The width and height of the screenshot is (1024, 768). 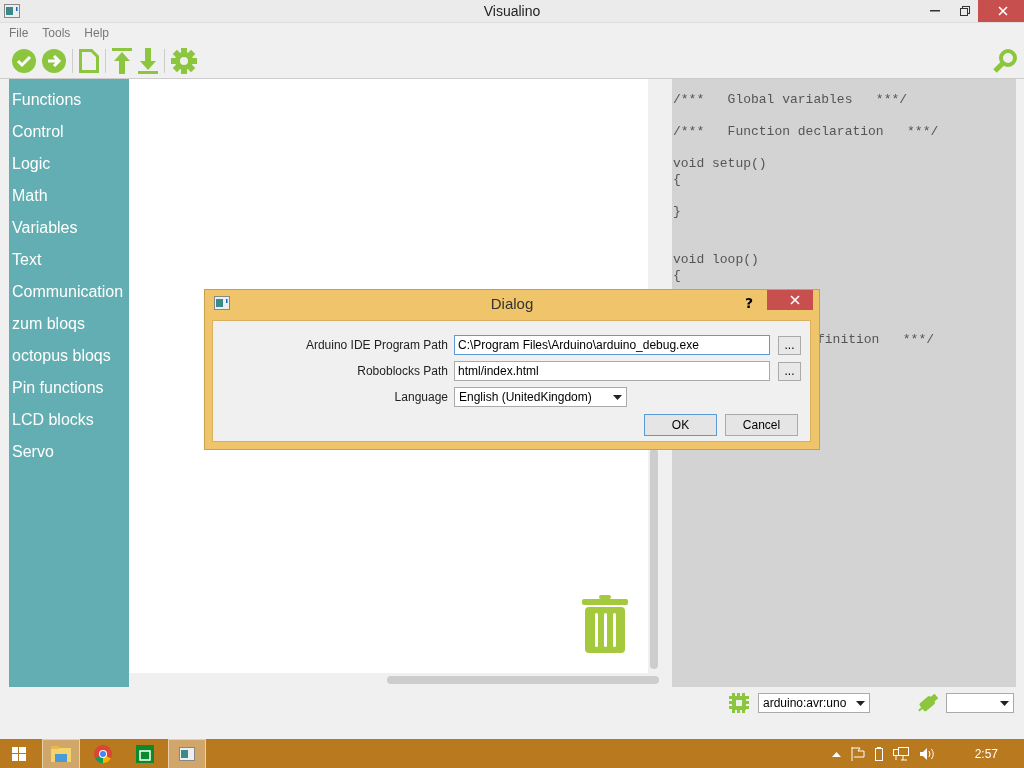 What do you see at coordinates (876, 340) in the screenshot?
I see `code-line: finition ***/` at bounding box center [876, 340].